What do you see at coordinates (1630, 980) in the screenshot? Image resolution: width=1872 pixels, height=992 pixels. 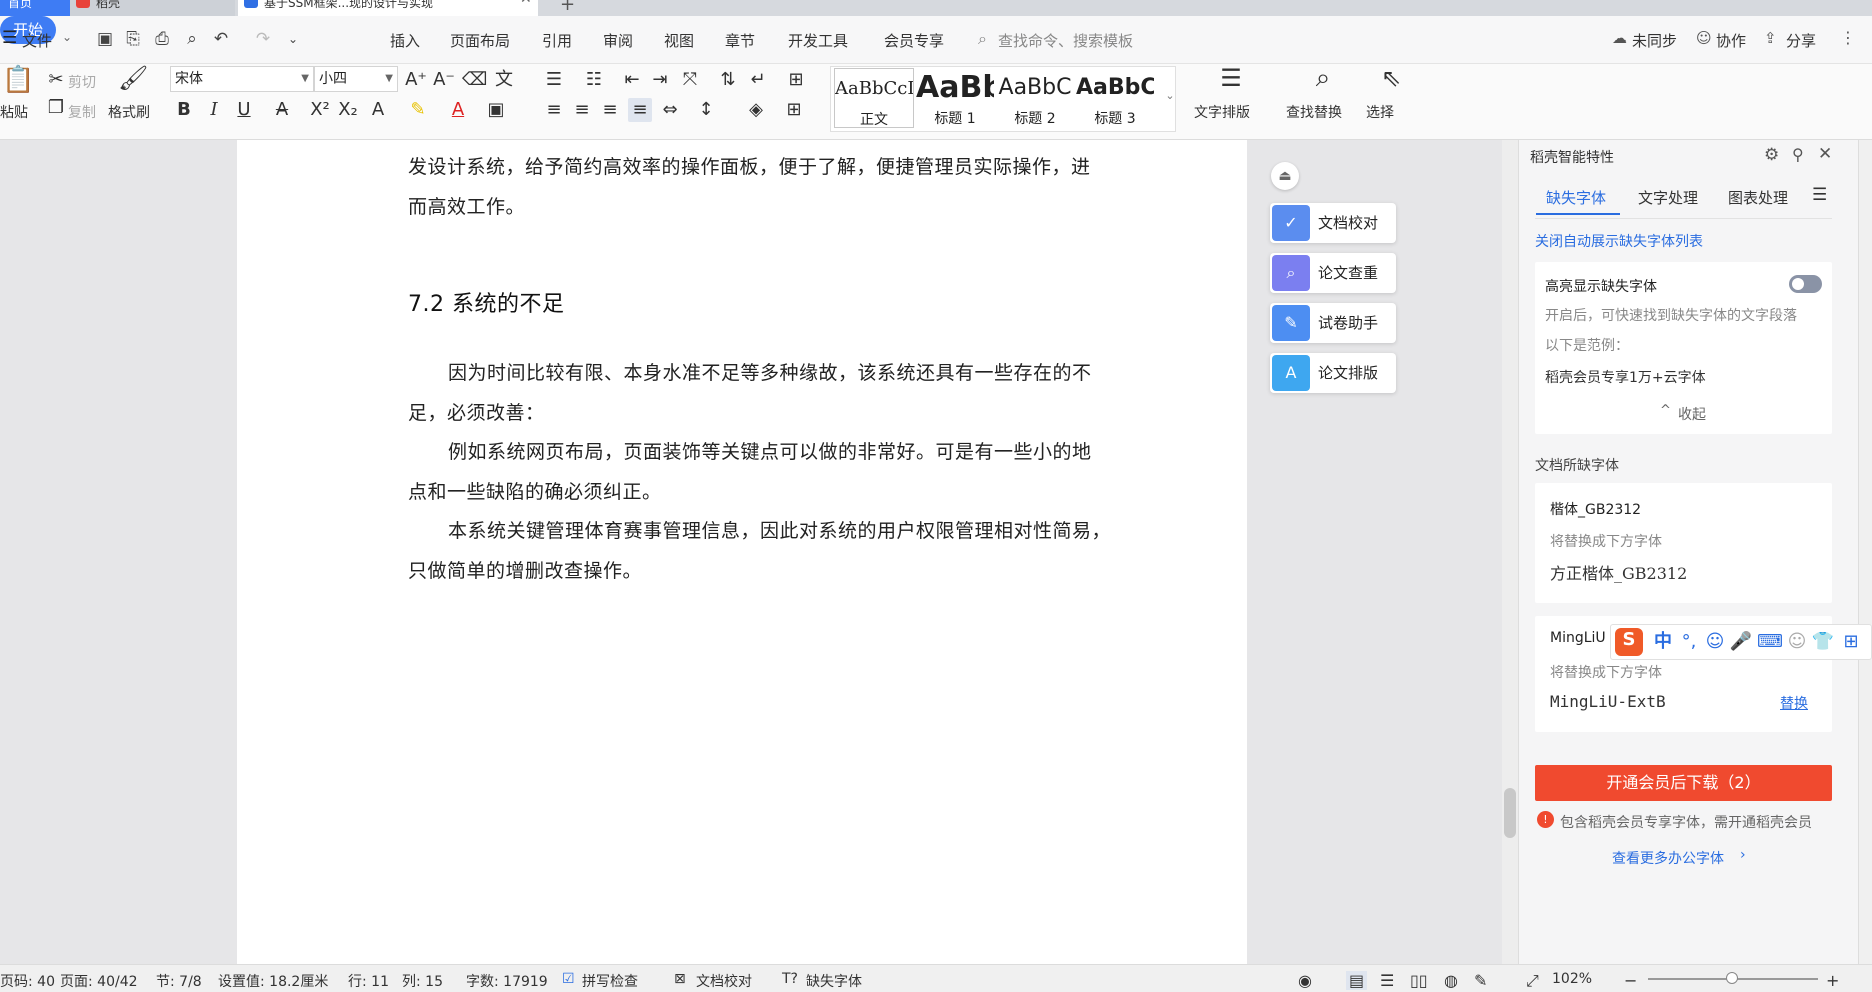 I see `zoom-out-icon: −` at bounding box center [1630, 980].